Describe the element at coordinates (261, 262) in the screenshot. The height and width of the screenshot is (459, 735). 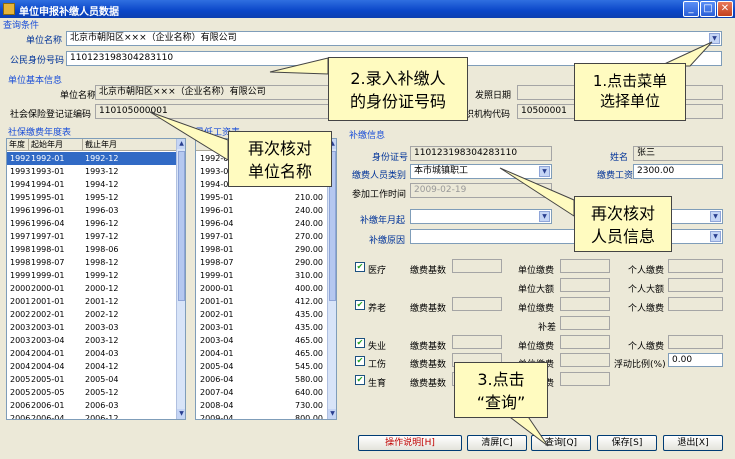
I see `table-row: 1998-07 290.00` at that location.